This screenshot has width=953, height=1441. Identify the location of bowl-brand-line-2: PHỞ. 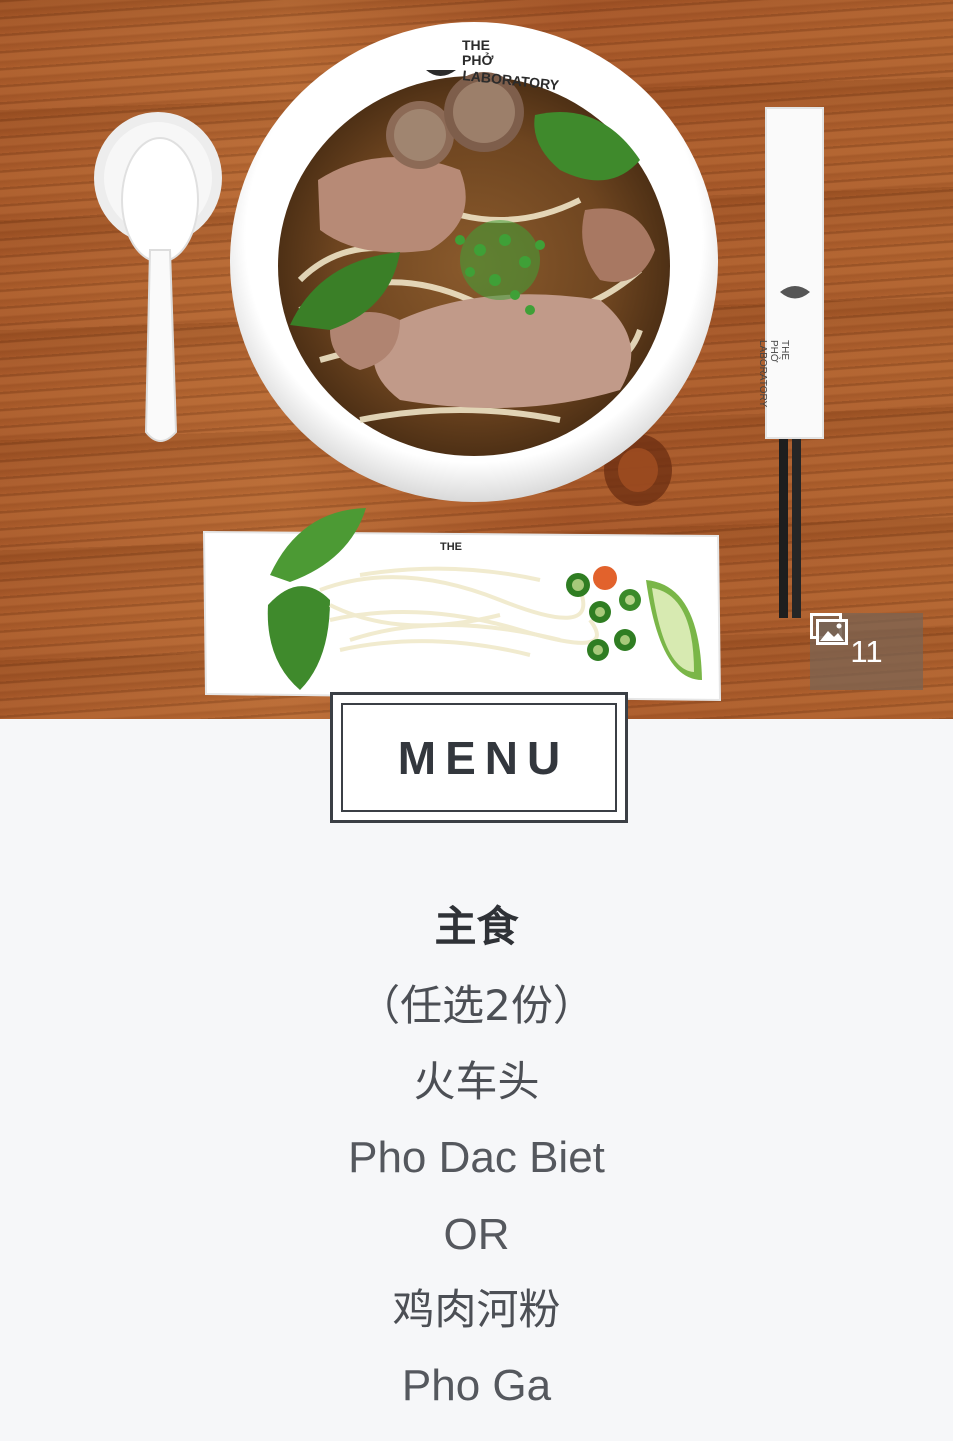
(477, 59).